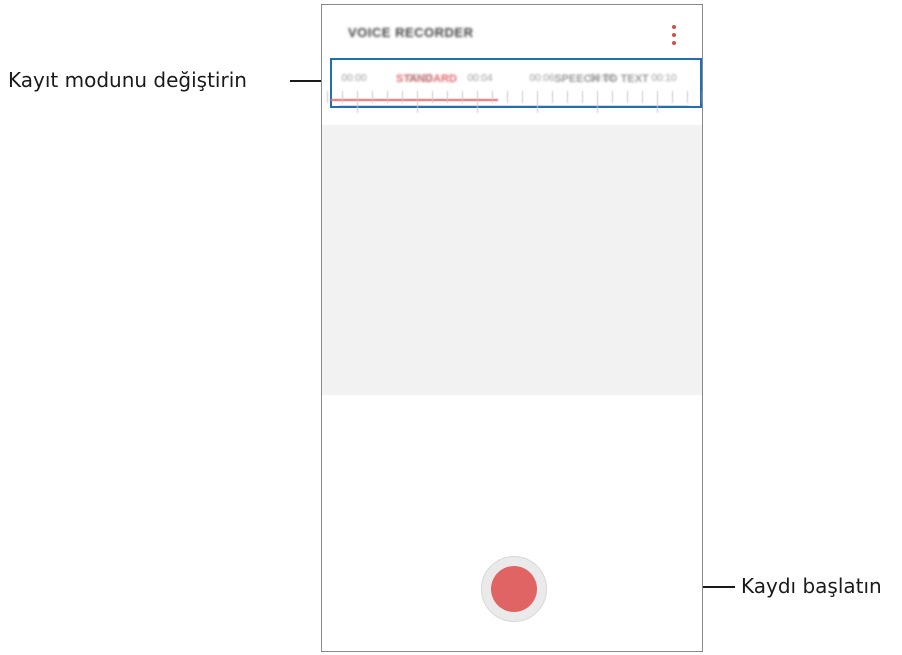  Describe the element at coordinates (512, 80) in the screenshot. I see `timeline-labels: 00:00 00:02 00:04 00:06 00:08 00:10` at that location.